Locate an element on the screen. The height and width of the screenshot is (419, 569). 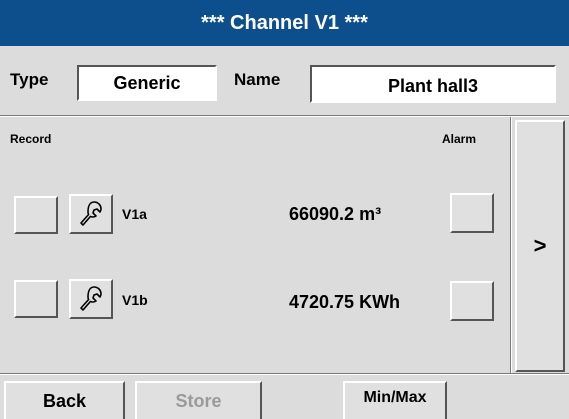
footer-separator is located at coordinates (284, 374).